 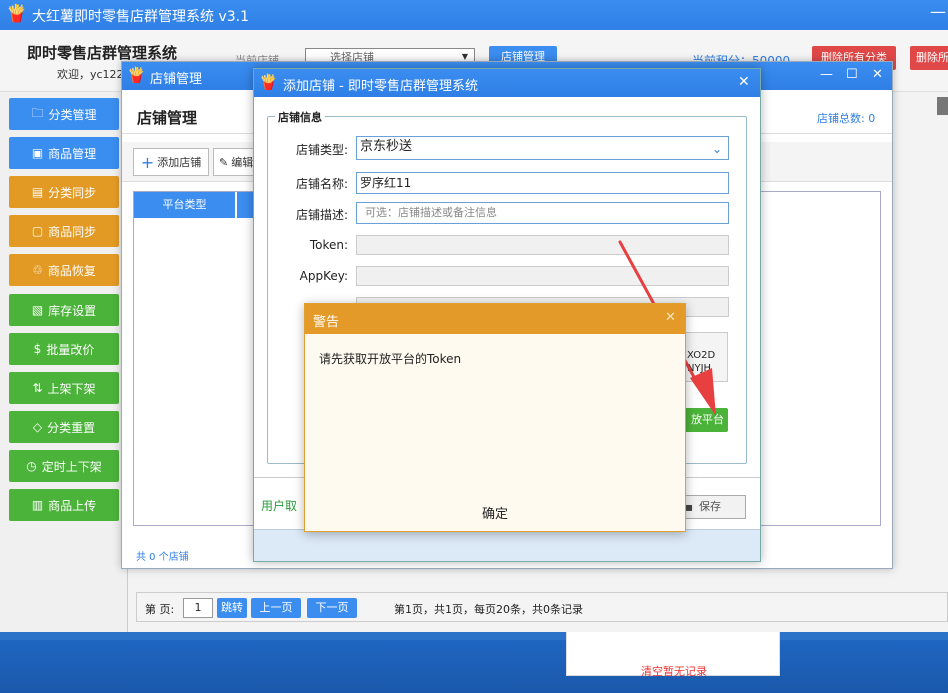 I want to click on plus-icon: +, so click(x=147, y=162).